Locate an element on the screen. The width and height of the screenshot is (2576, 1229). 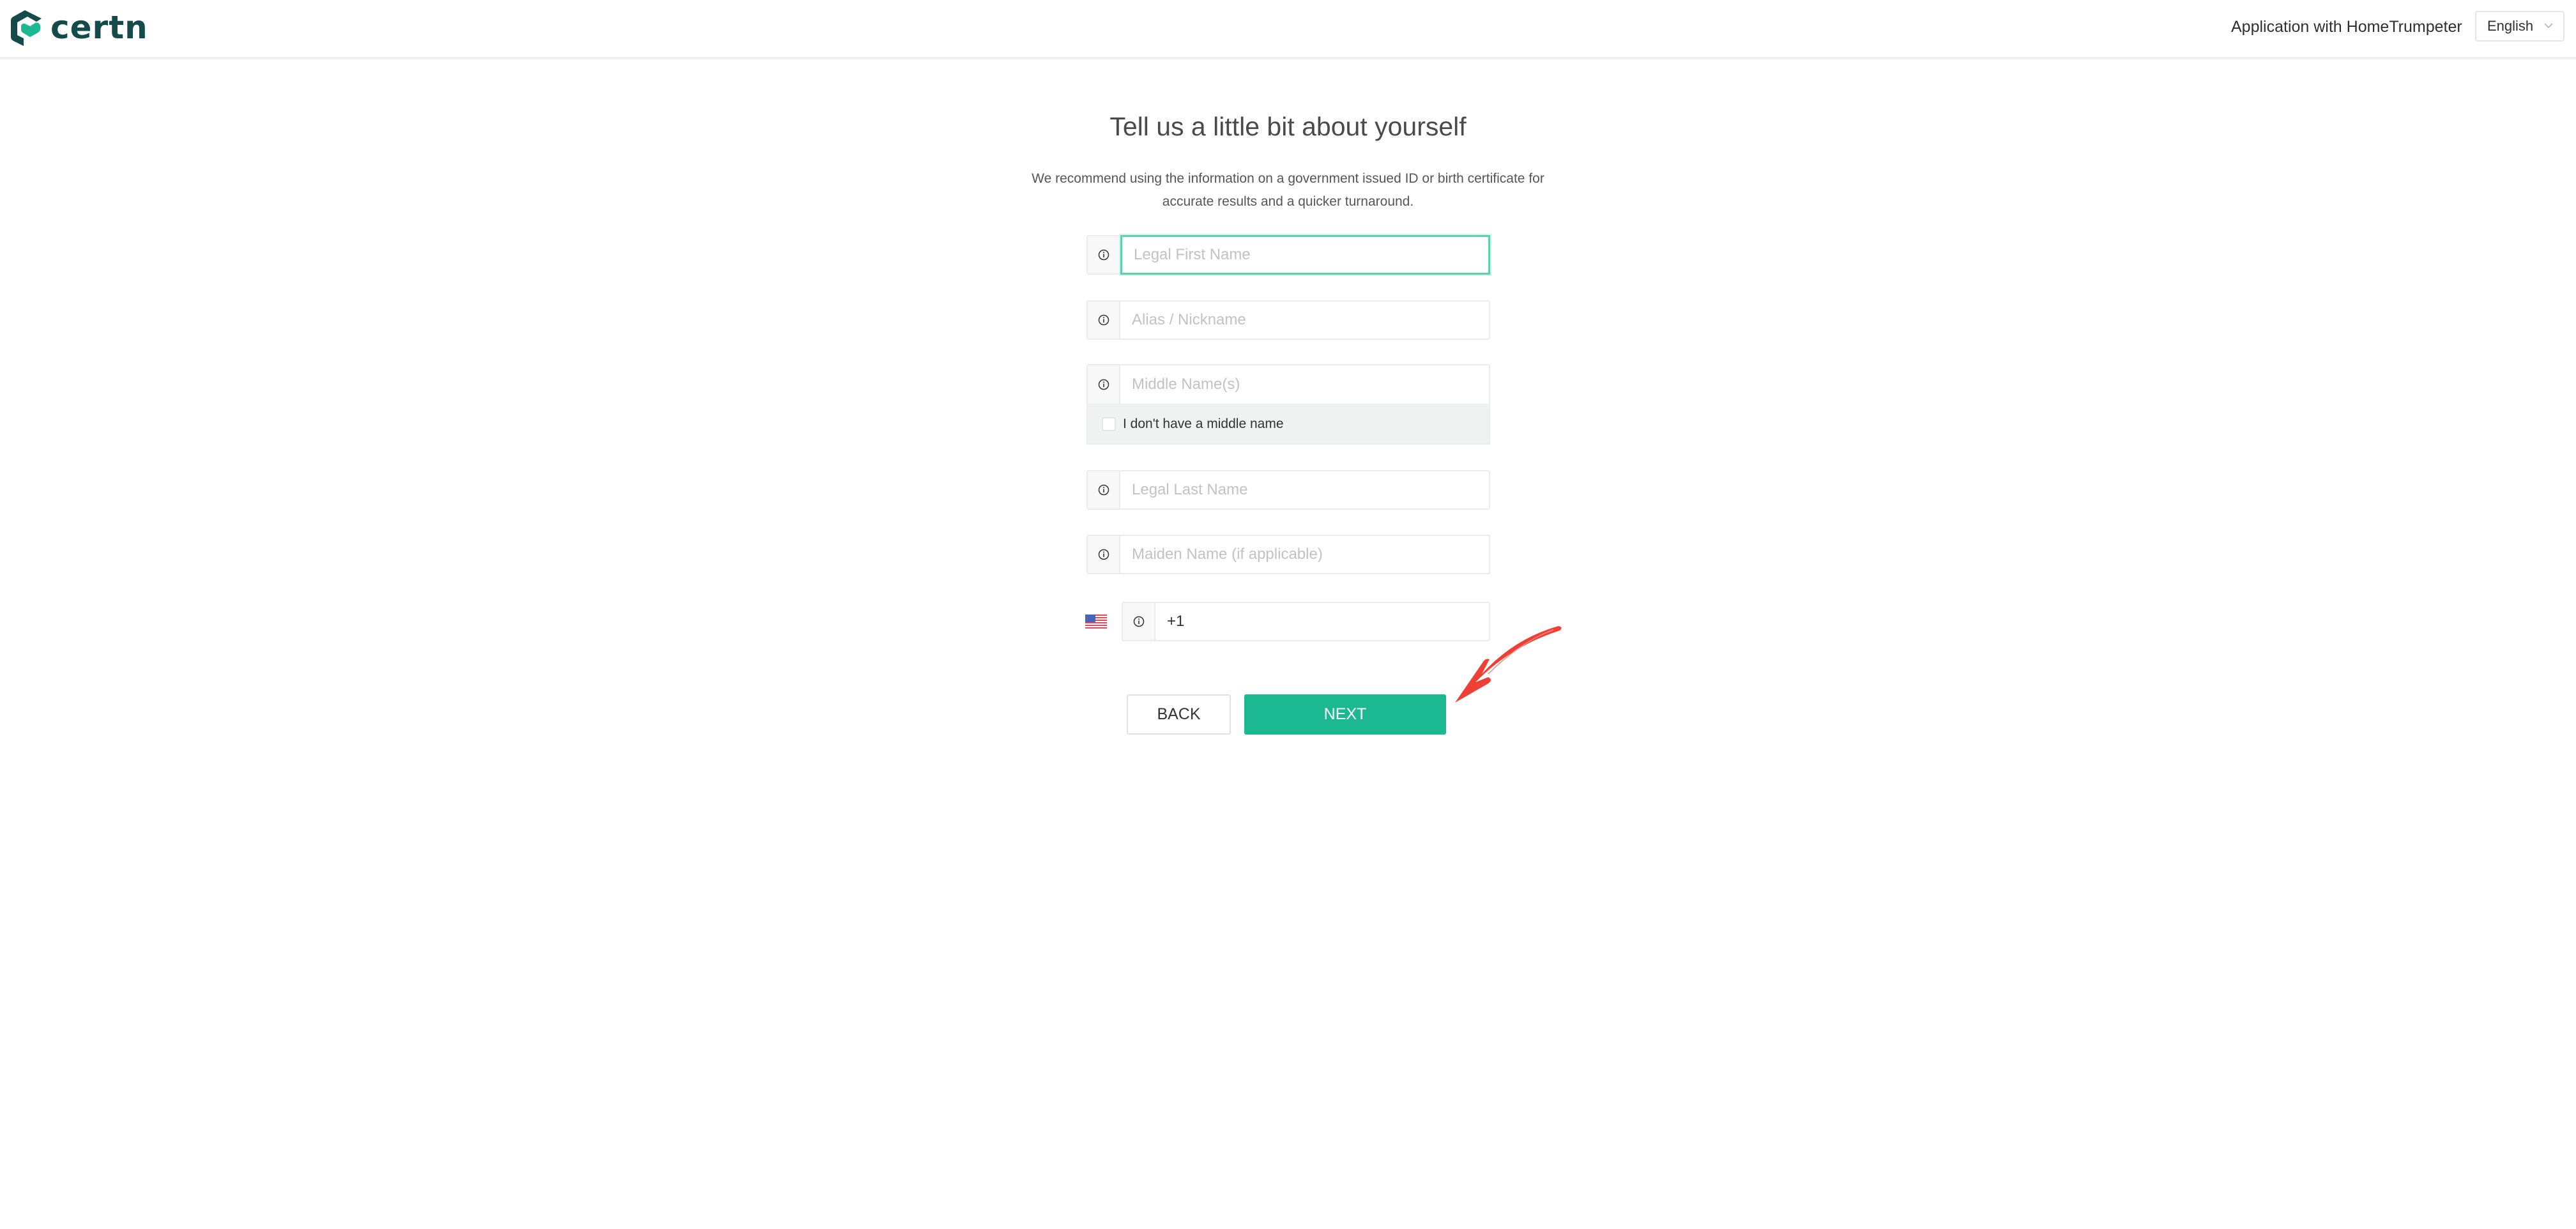
legal-first-name-field is located at coordinates (1288, 255).